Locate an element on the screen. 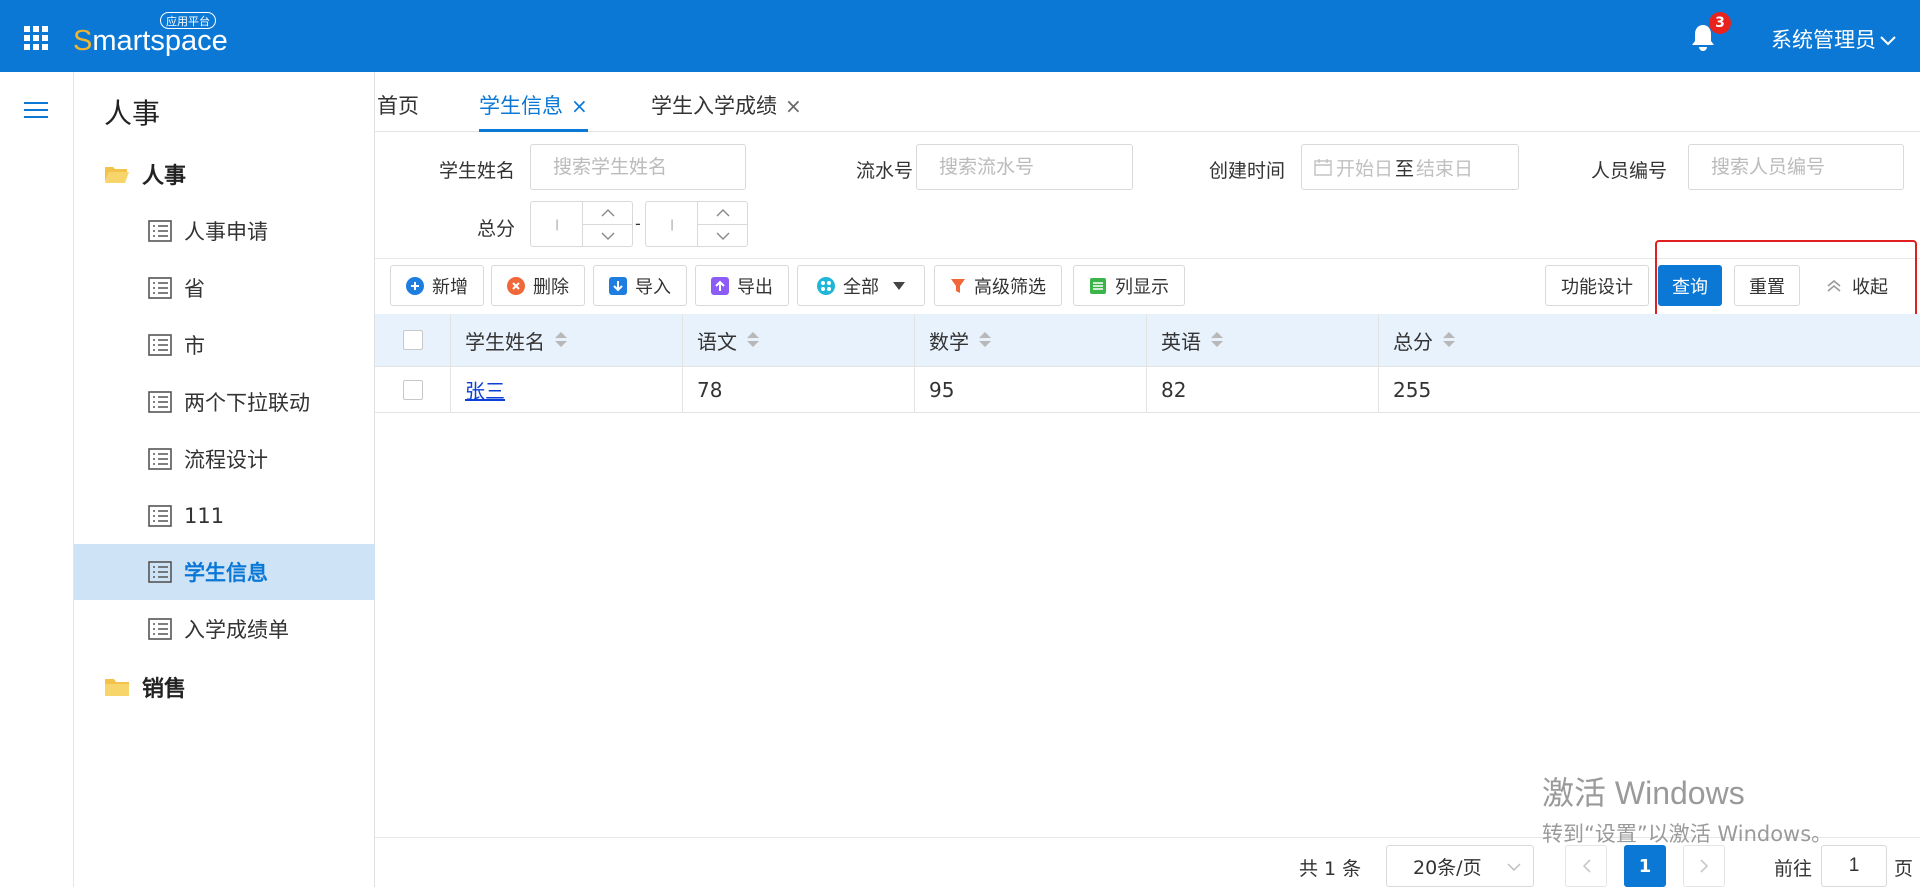 The width and height of the screenshot is (1920, 887). student-name-input is located at coordinates (638, 167).